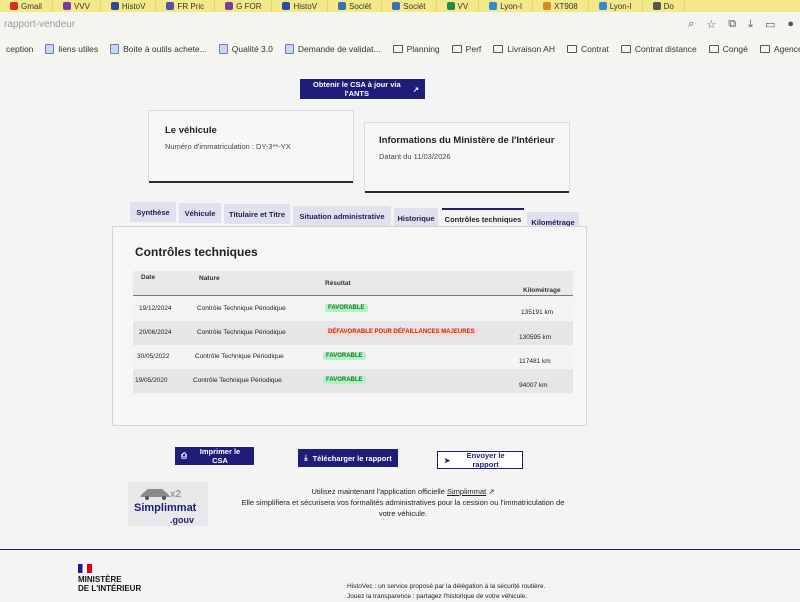  I want to click on browser-tab: VV, so click(458, 6).